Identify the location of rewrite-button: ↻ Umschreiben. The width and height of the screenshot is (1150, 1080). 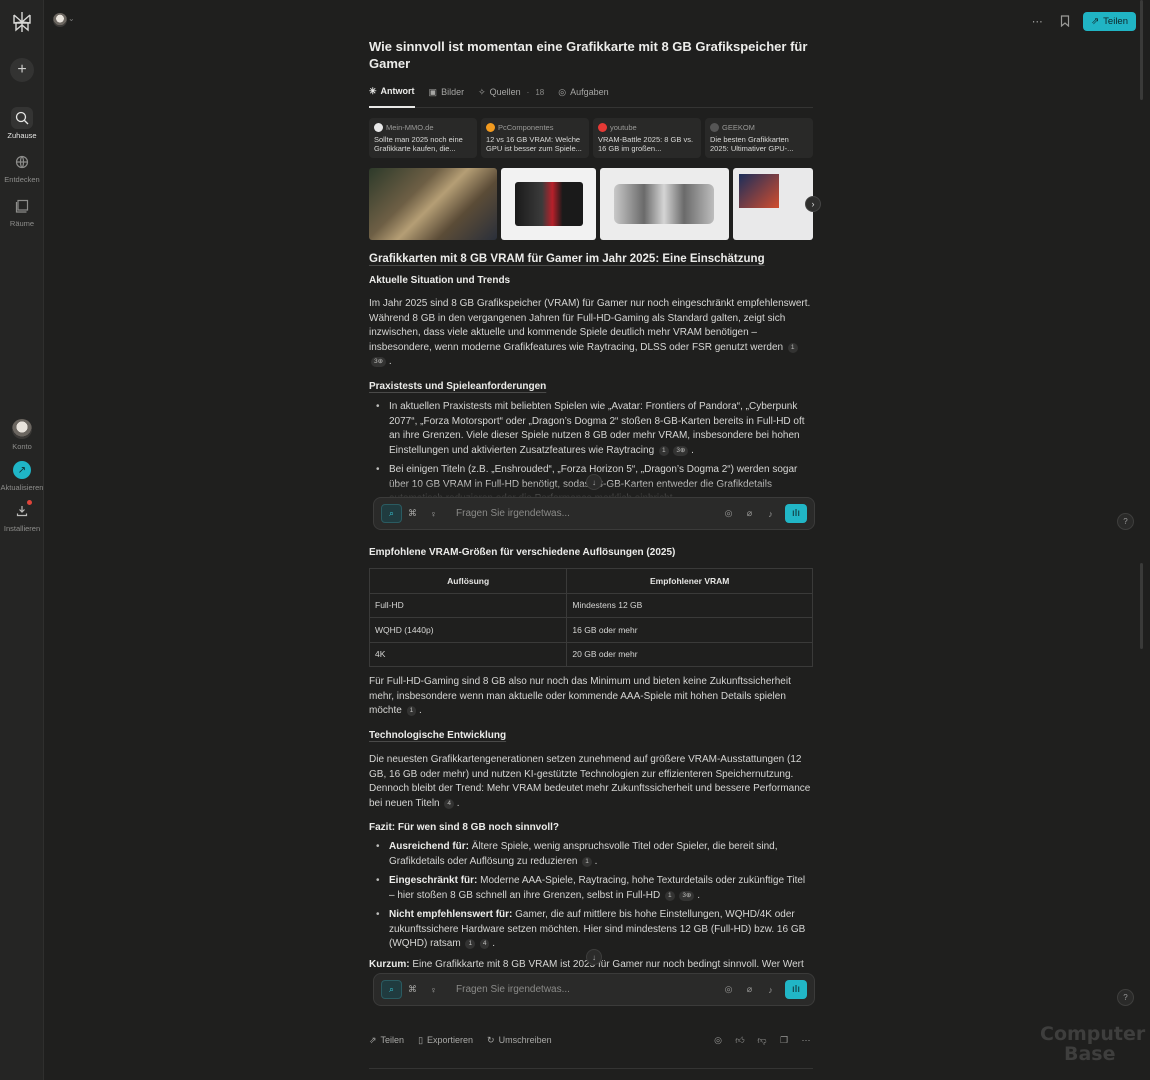
(519, 1040).